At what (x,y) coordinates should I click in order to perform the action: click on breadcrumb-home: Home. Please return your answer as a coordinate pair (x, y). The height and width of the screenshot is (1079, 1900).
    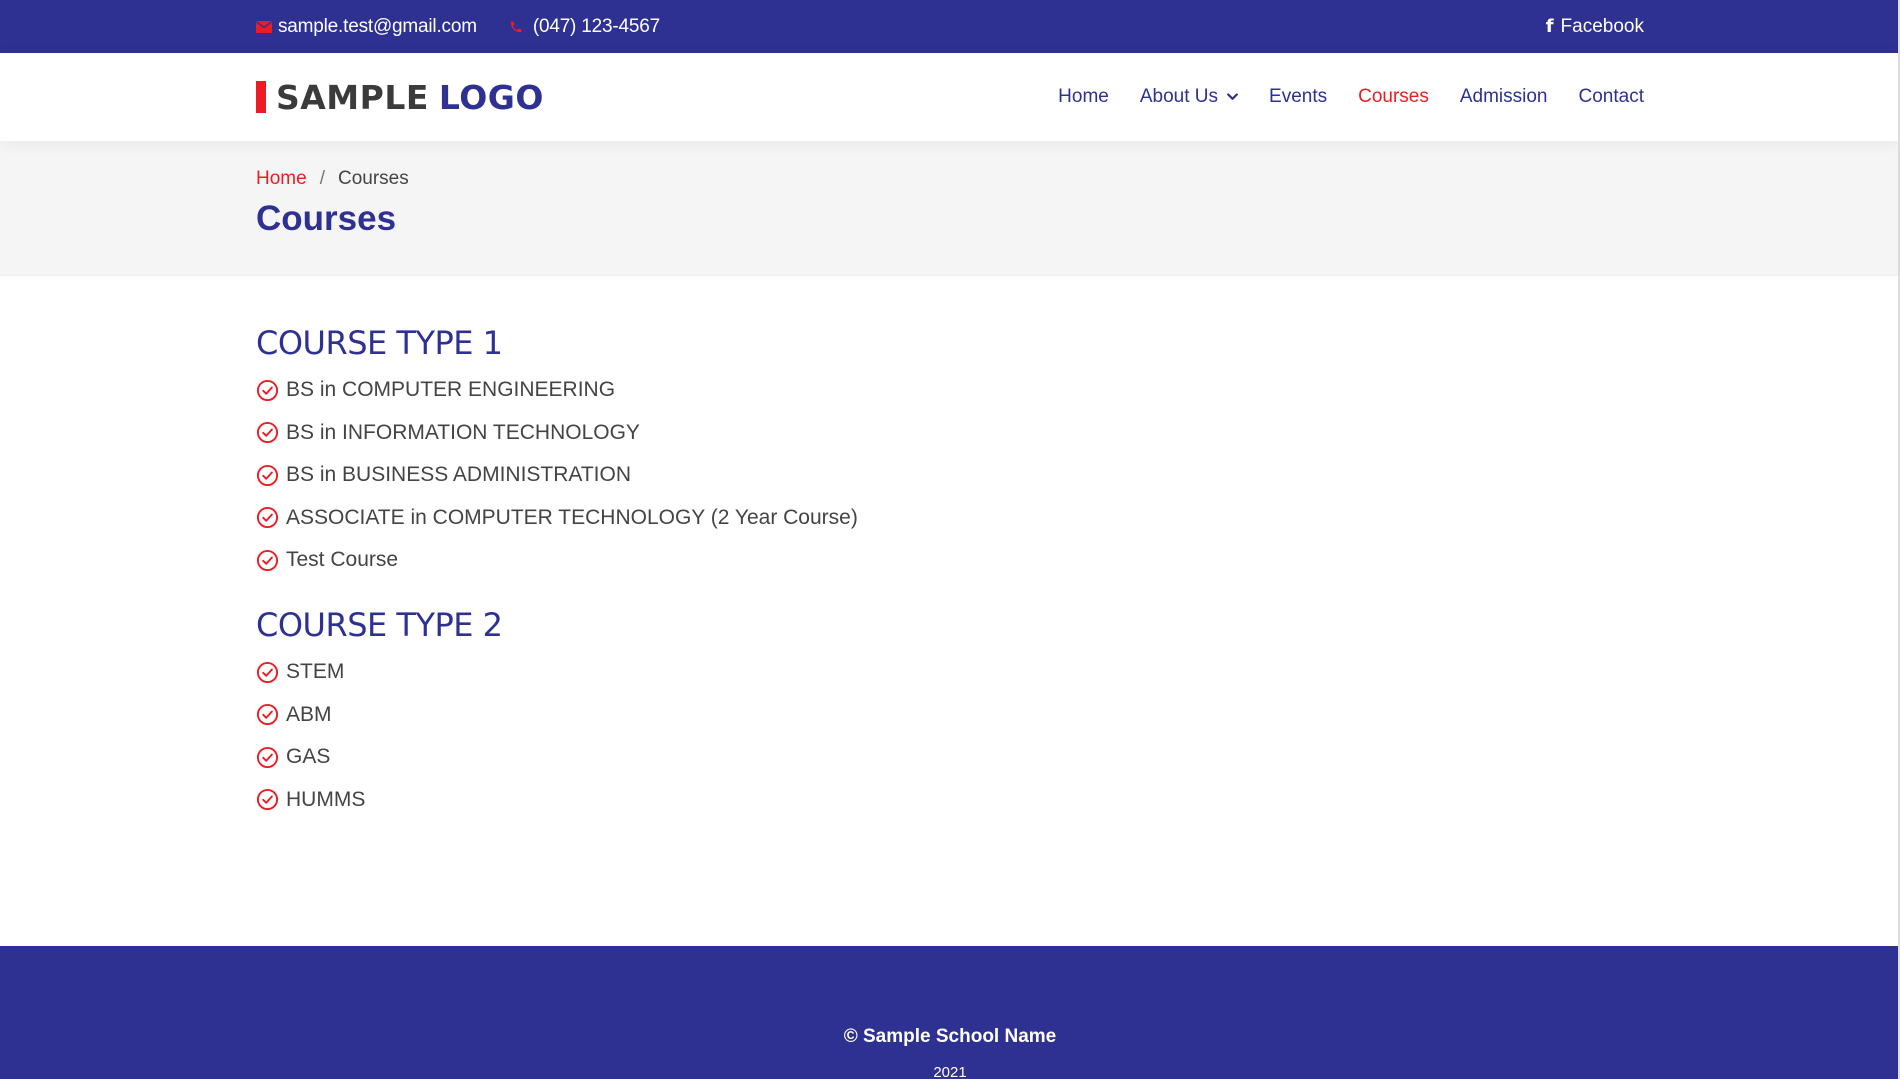
    Looking at the image, I should click on (281, 179).